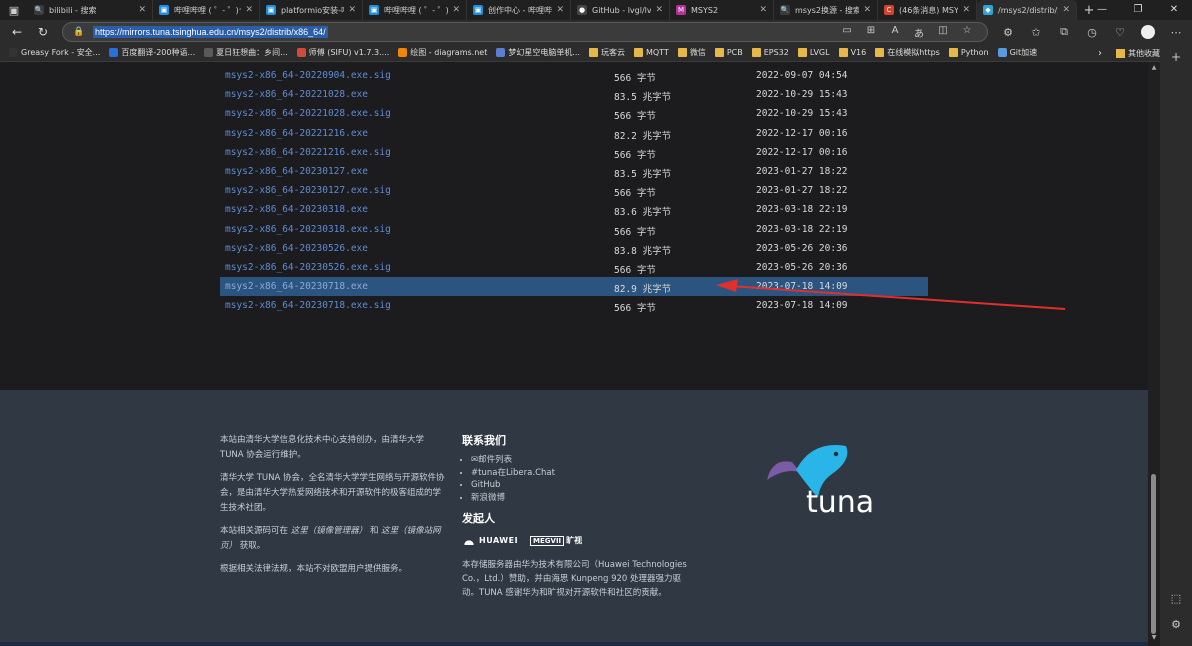  I want to click on extensions-icon: ⚙, so click(1008, 32).